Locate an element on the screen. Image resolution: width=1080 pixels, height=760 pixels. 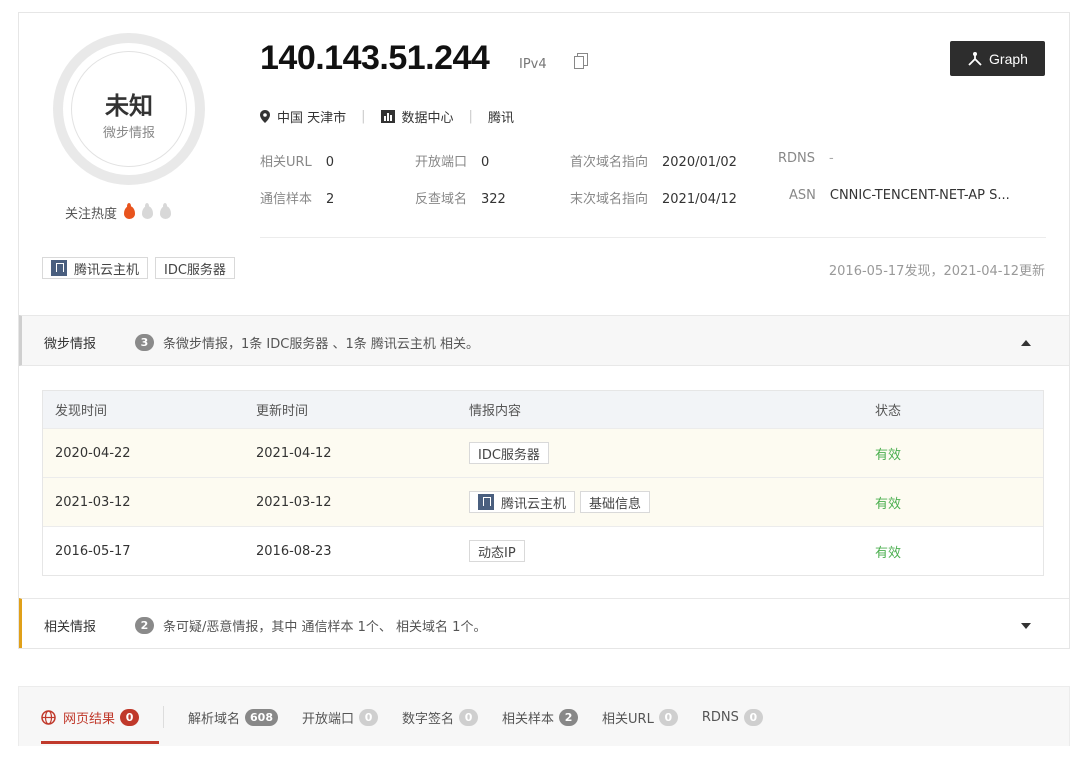
ip-type: 数据中心 is located at coordinates (427, 118).